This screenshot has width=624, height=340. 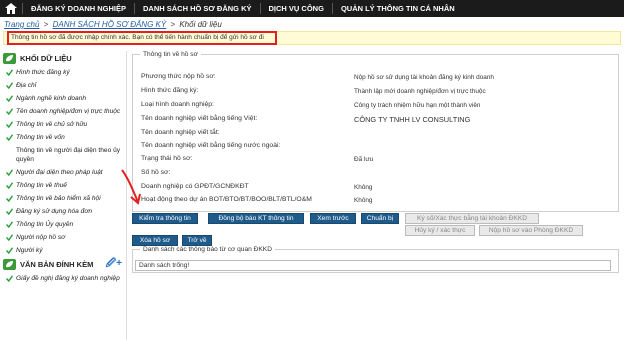 What do you see at coordinates (131, 187) in the screenshot?
I see `annotation-arrow-icon` at bounding box center [131, 187].